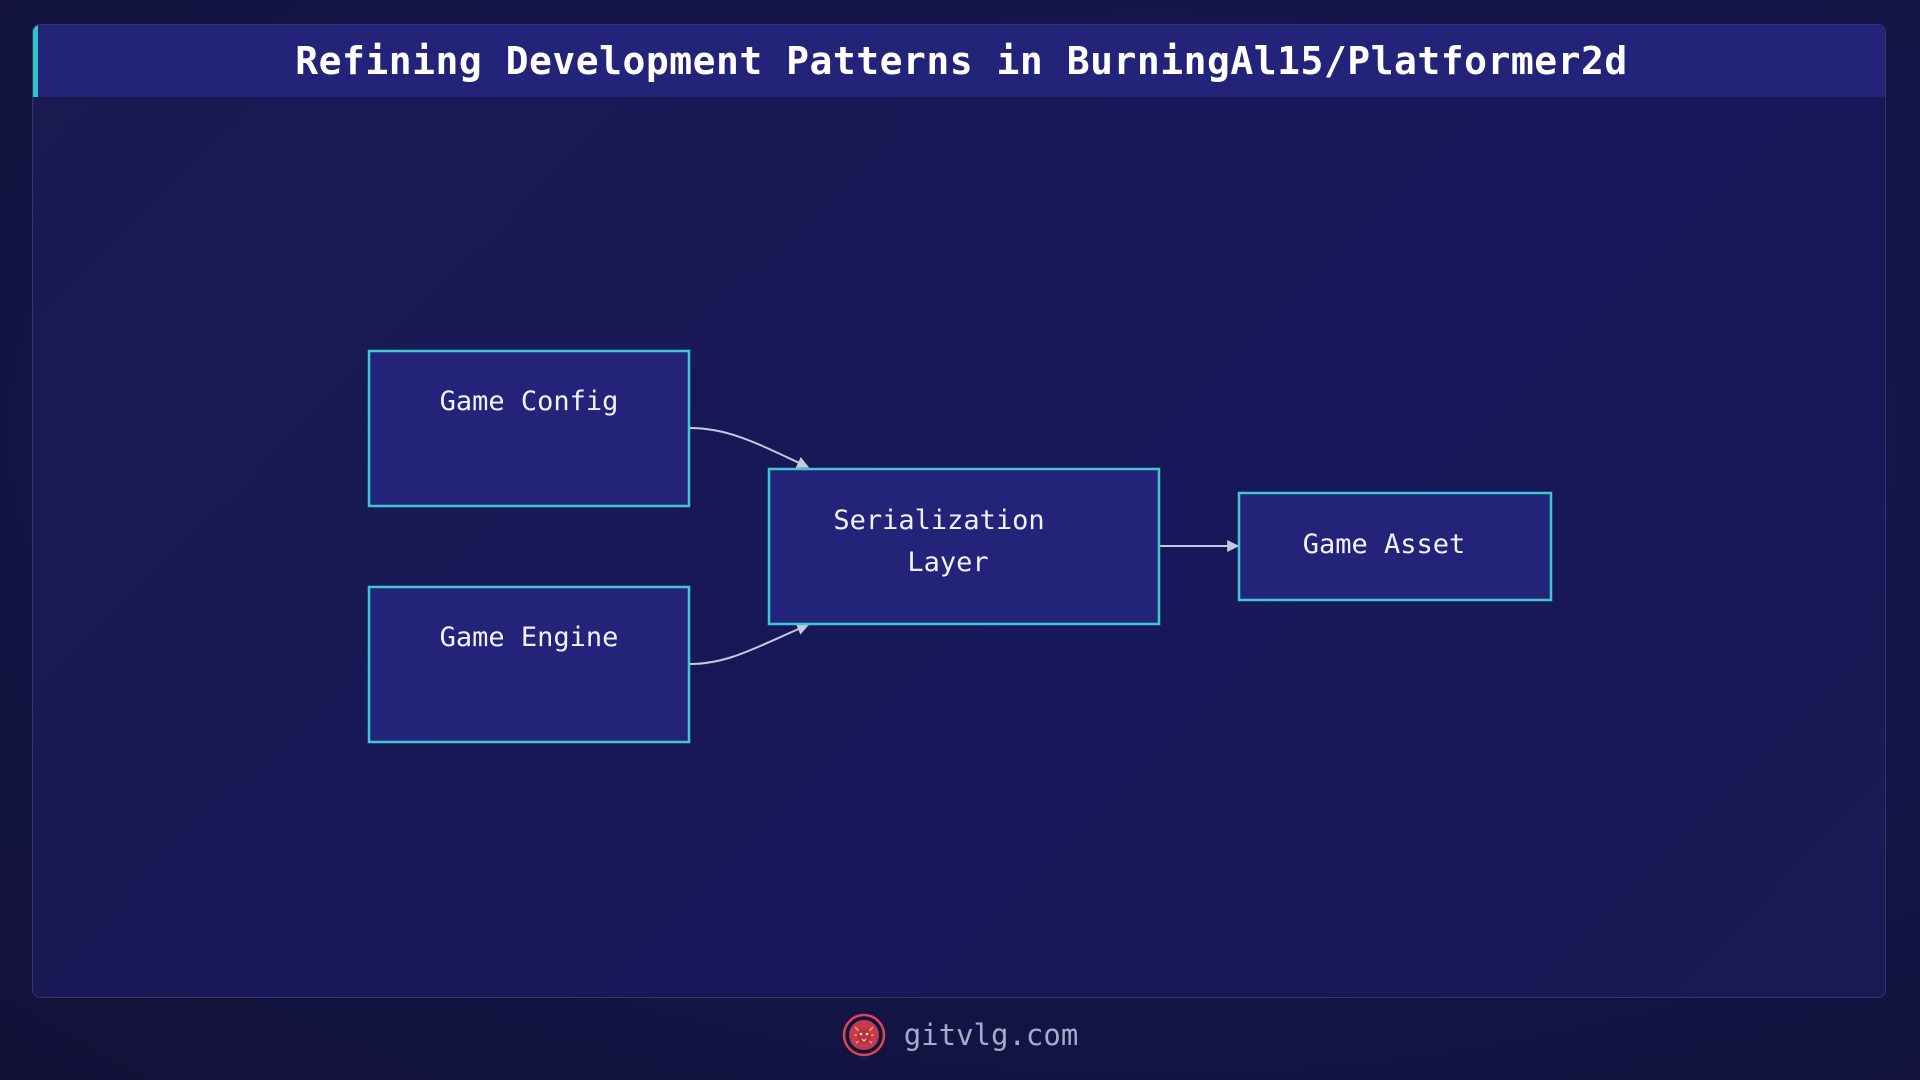 The height and width of the screenshot is (1080, 1920). Describe the element at coordinates (964, 546) in the screenshot. I see `node-serialization-layer: Serialization Layer` at that location.